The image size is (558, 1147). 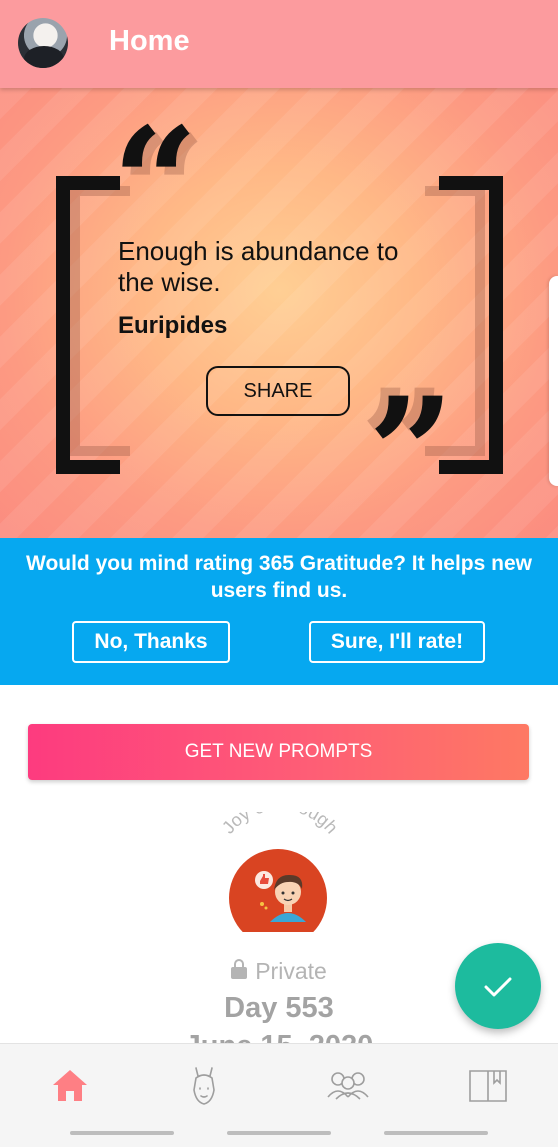 I want to click on share-button: SHARE, so click(x=278, y=391).